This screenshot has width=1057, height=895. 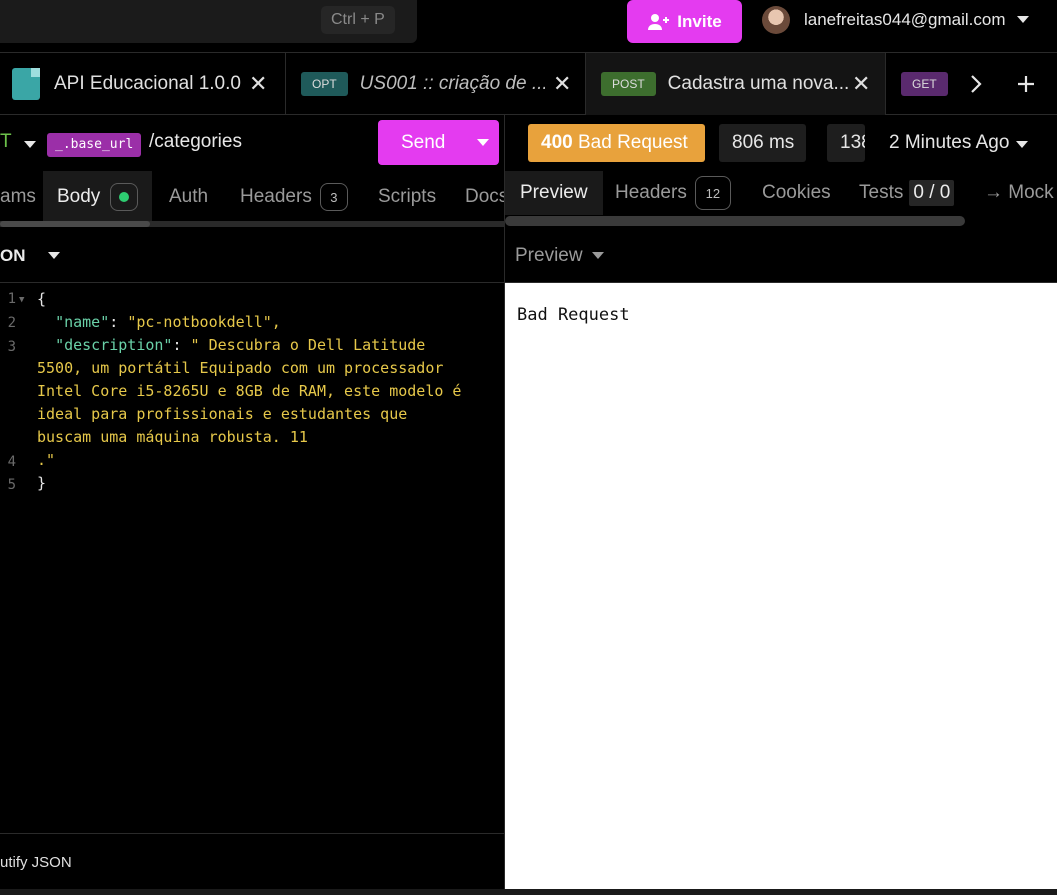 I want to click on tab-title: API Educacional 1.0.0, so click(x=147, y=83).